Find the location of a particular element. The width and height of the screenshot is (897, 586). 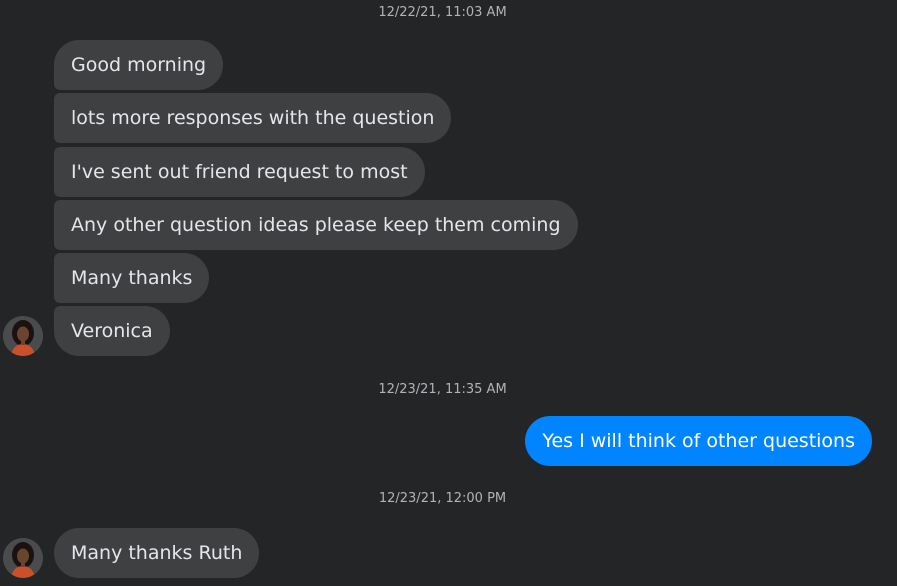

incoming-message-bubble: I've sent out friend request to most is located at coordinates (239, 172).